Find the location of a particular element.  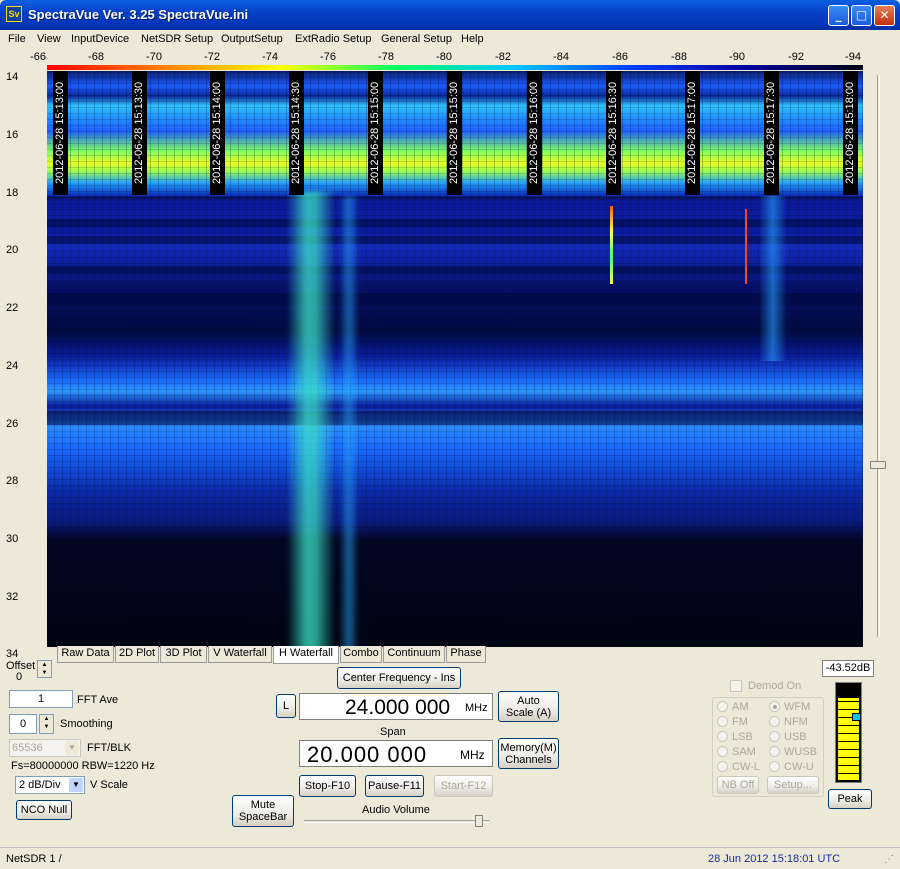

db-tick: -86 is located at coordinates (620, 57).